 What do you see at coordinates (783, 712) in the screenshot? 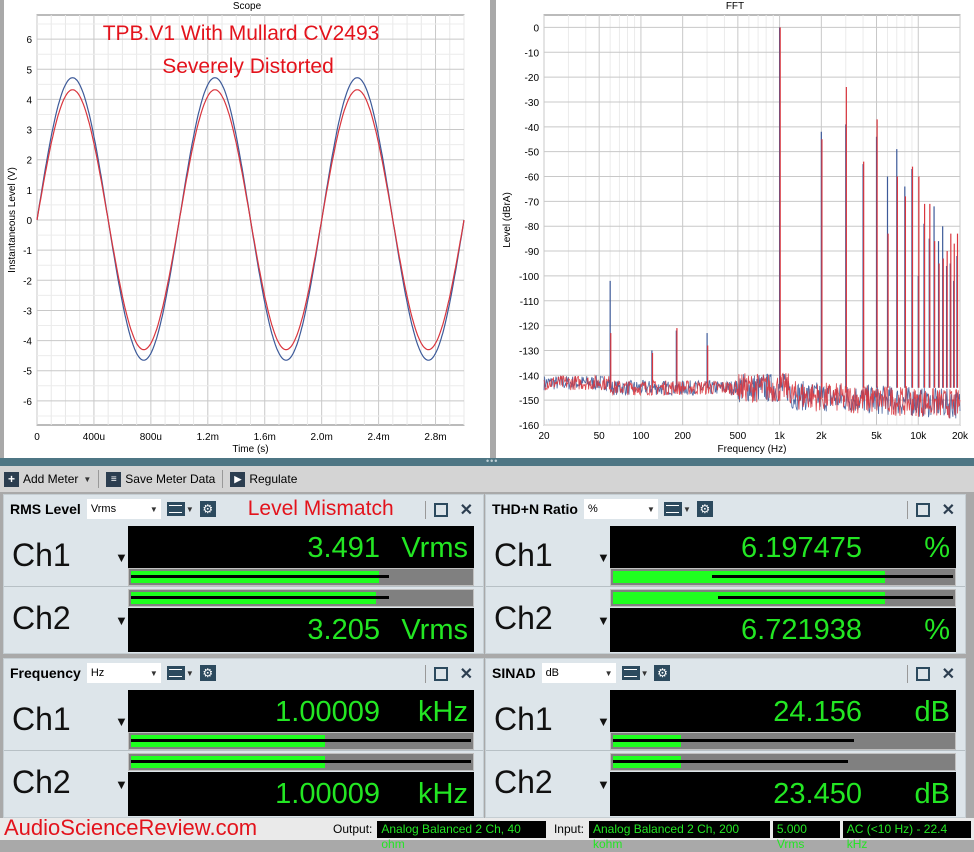
I see `ch1-readout: 24.156 dB` at bounding box center [783, 712].